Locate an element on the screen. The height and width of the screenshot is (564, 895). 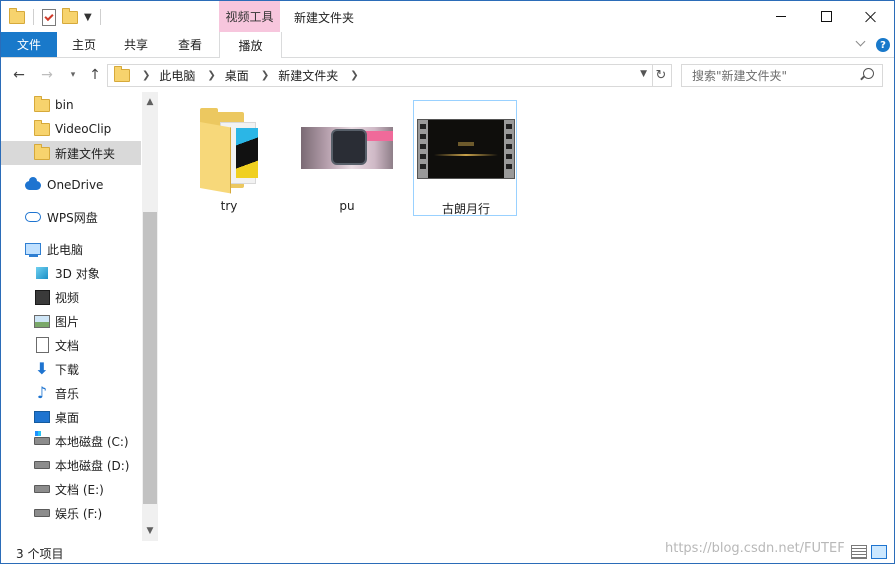
sidebar-item-pictures: 图片 is located at coordinates (71, 321).